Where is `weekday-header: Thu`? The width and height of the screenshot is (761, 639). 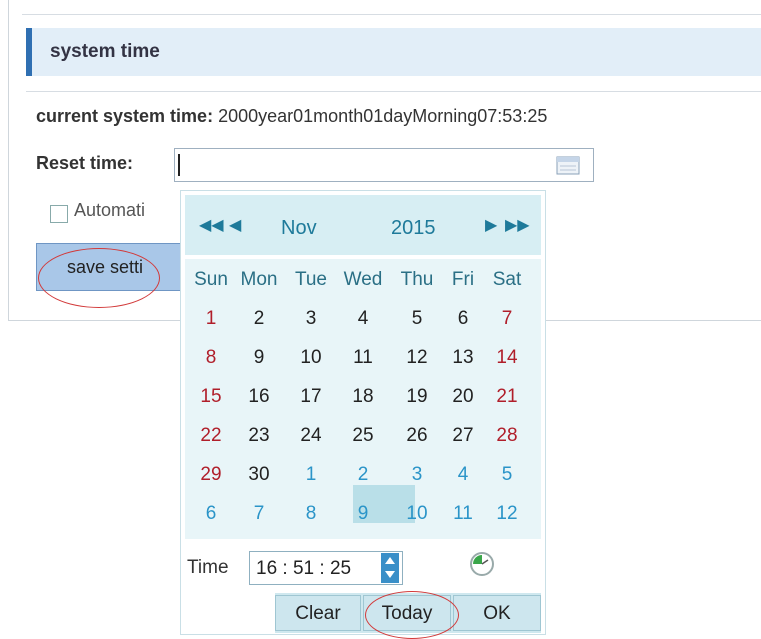
weekday-header: Thu is located at coordinates (417, 279).